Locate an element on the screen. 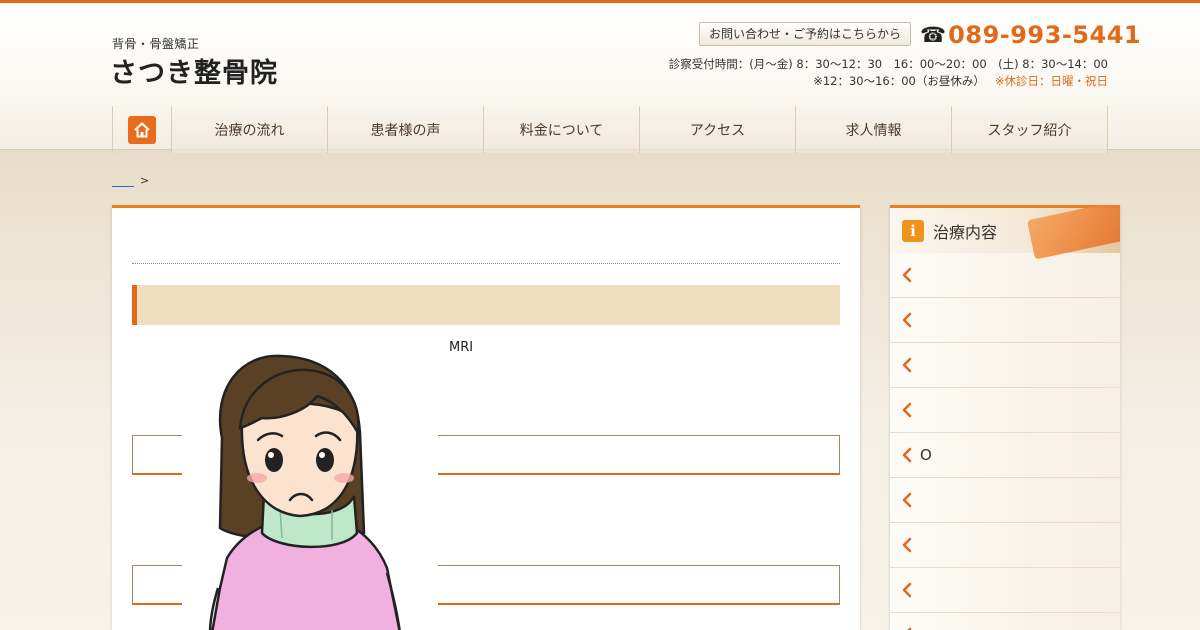 Image resolution: width=1200 pixels, height=630 pixels. nav-recruitment: 求人情報 is located at coordinates (874, 129).